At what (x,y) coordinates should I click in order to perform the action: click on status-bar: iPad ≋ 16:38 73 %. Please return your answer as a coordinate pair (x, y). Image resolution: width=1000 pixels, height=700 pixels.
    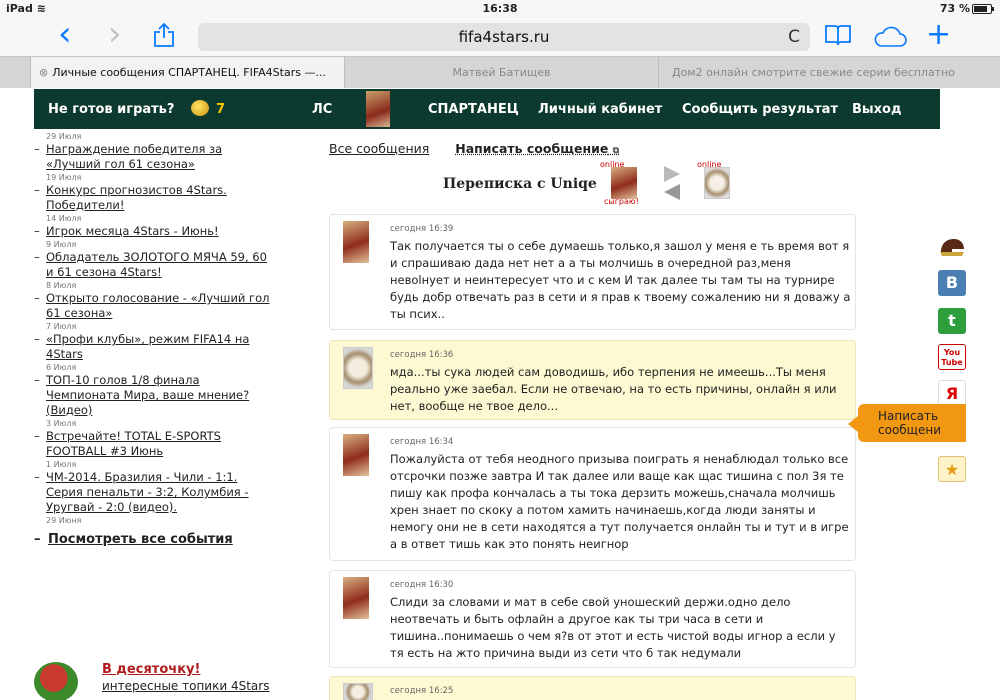
    Looking at the image, I should click on (500, 9).